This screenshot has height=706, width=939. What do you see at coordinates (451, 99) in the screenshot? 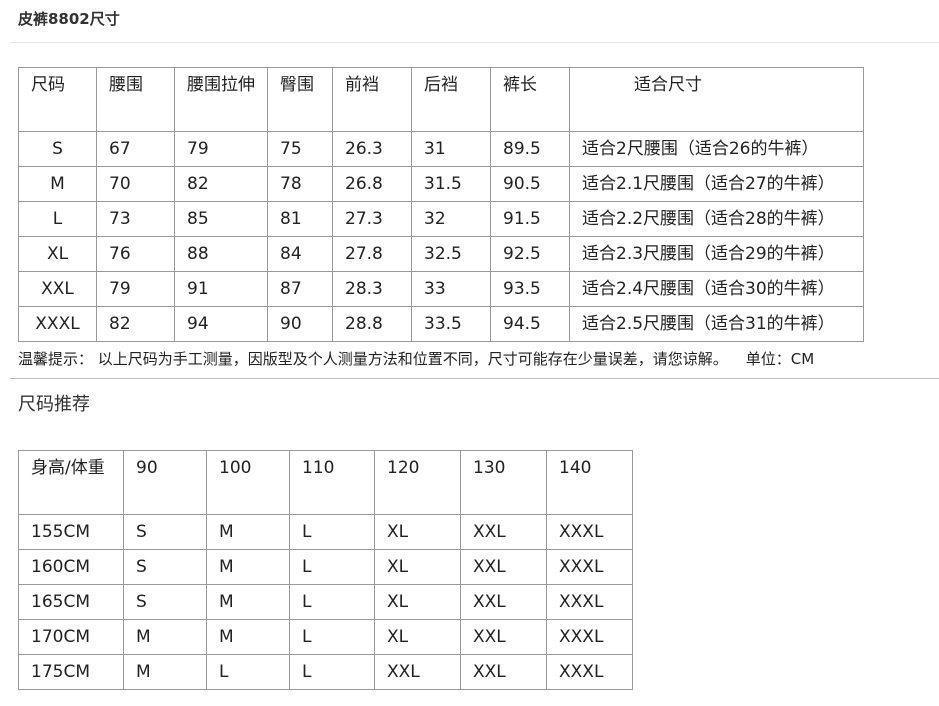
I see `column-header: 后裆` at bounding box center [451, 99].